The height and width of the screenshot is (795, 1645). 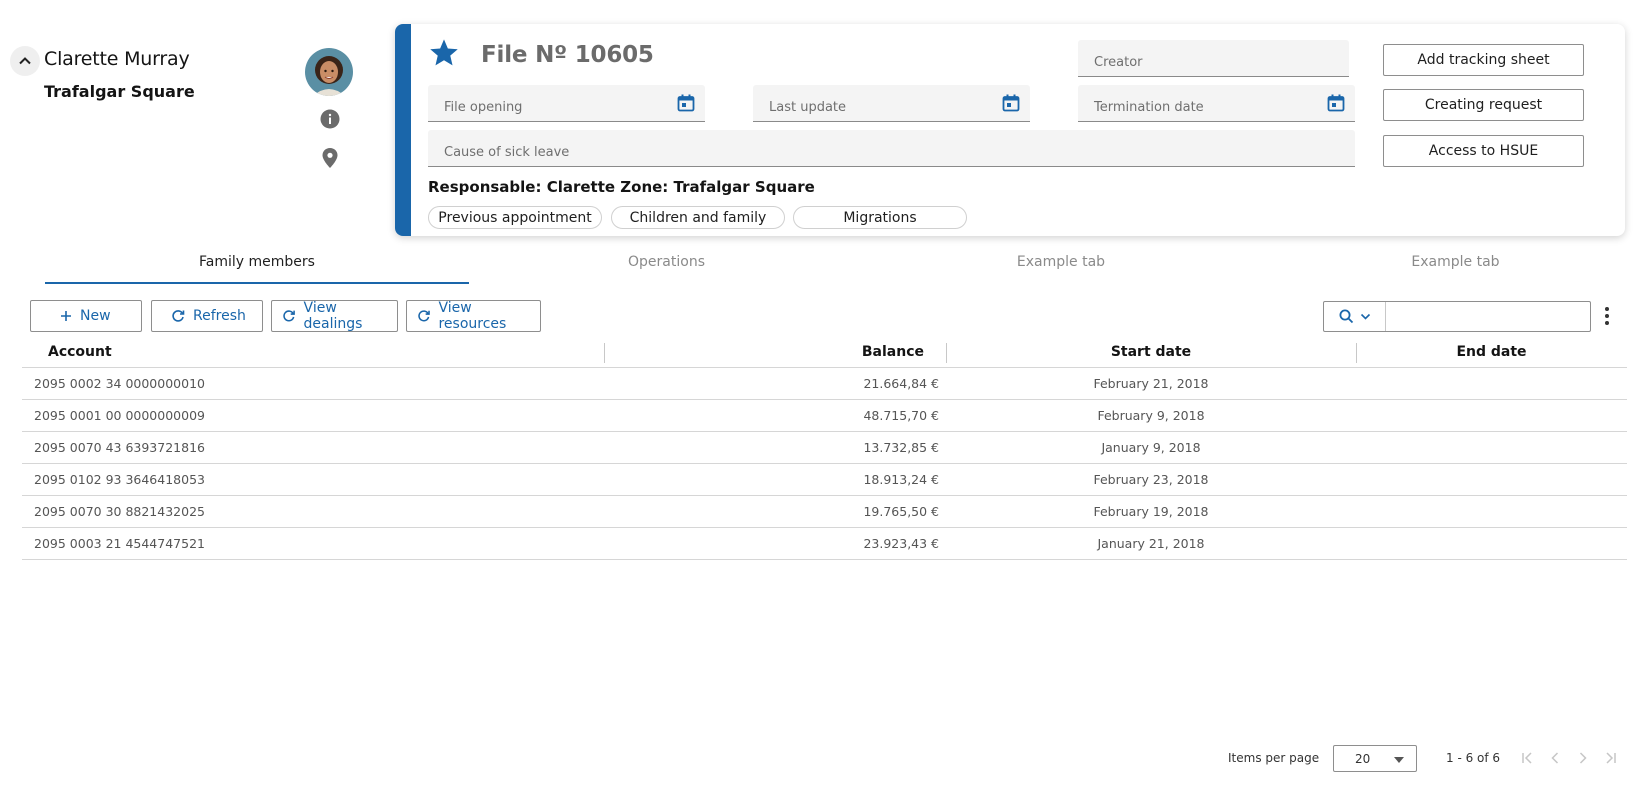 I want to click on view-dealings-button: View dealings, so click(x=334, y=316).